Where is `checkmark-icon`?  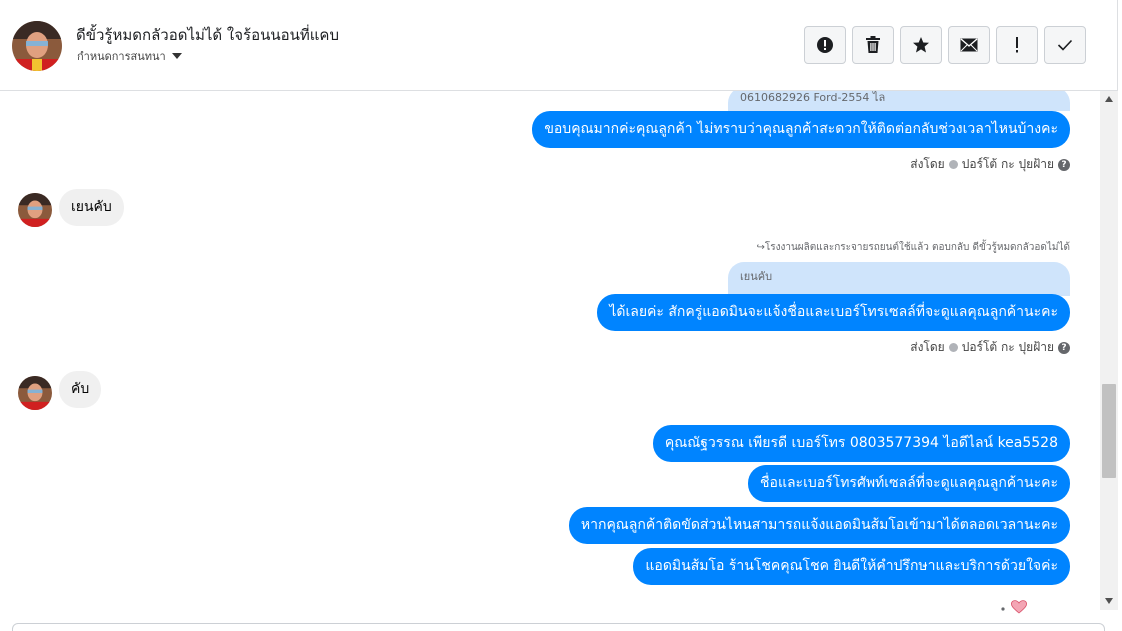
checkmark-icon is located at coordinates (1065, 45).